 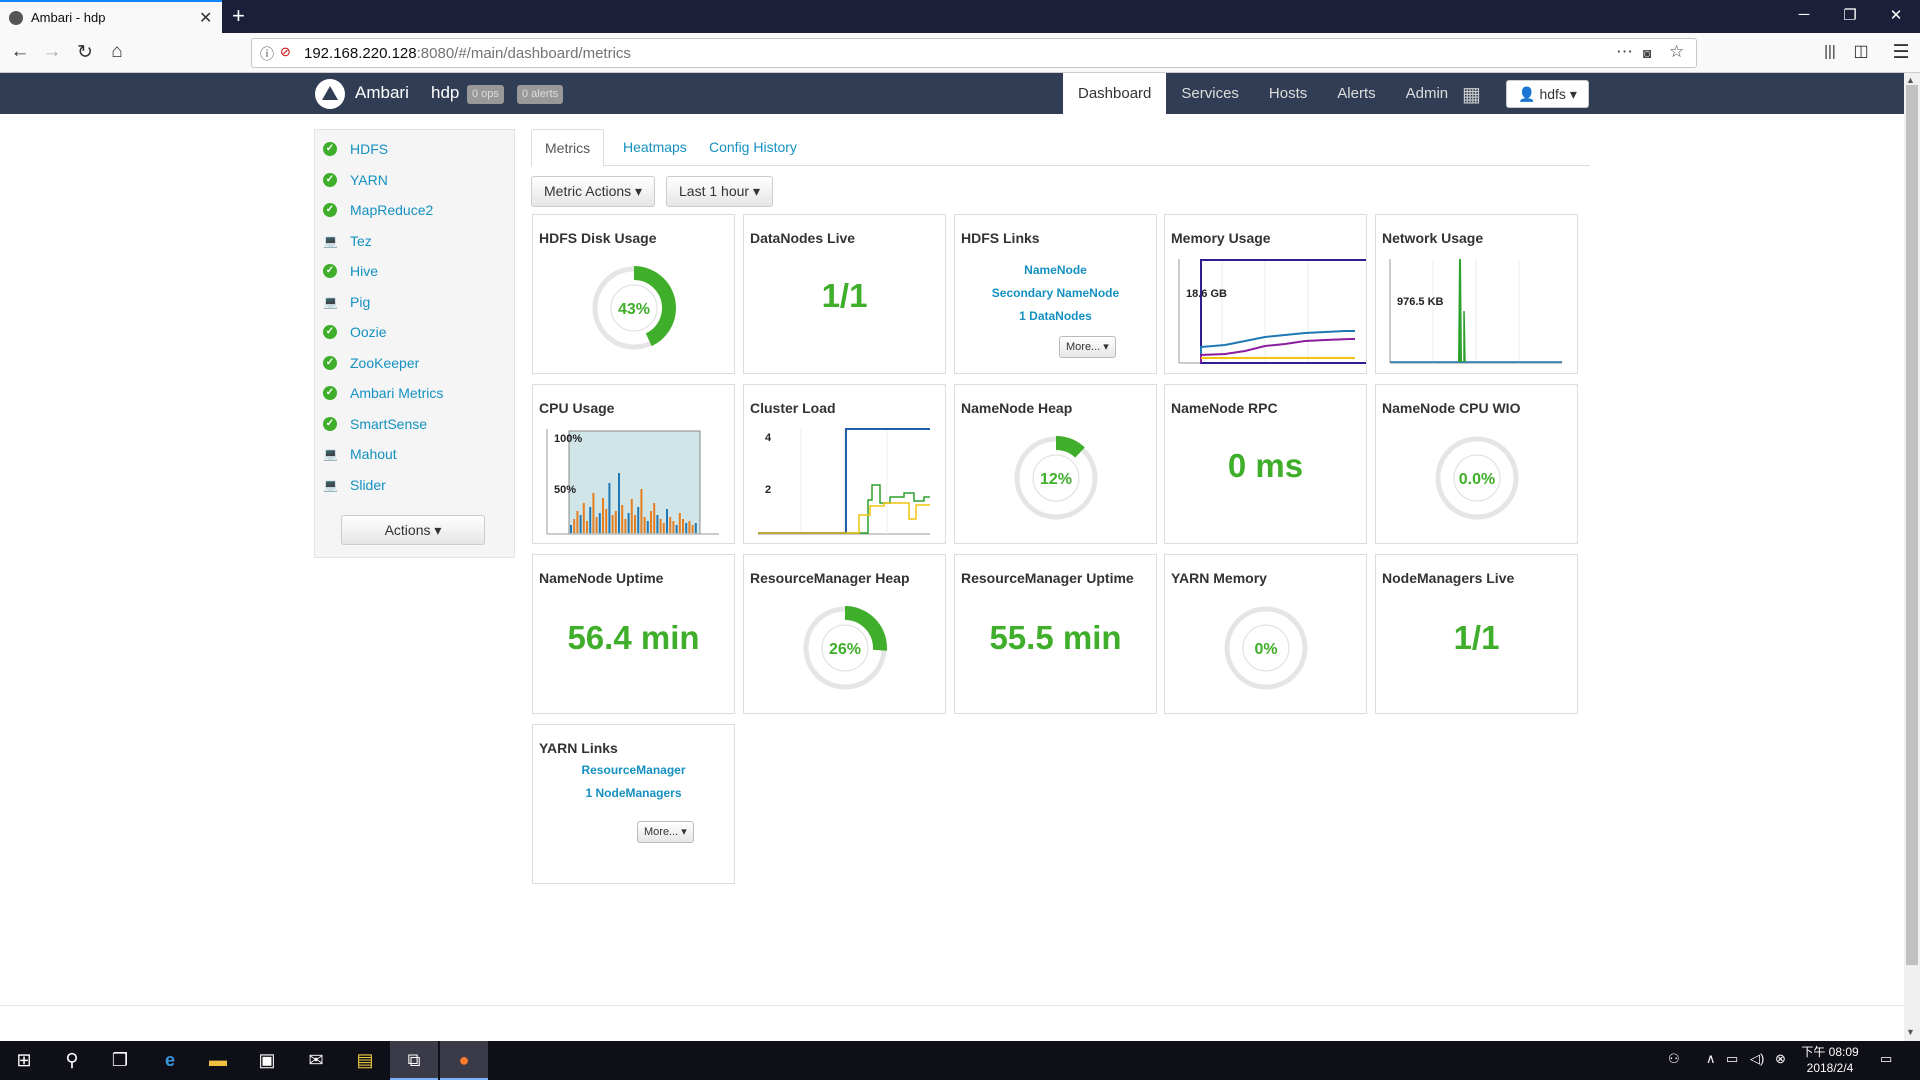 What do you see at coordinates (1674, 1059) in the screenshot?
I see `people-icon: ⚇` at bounding box center [1674, 1059].